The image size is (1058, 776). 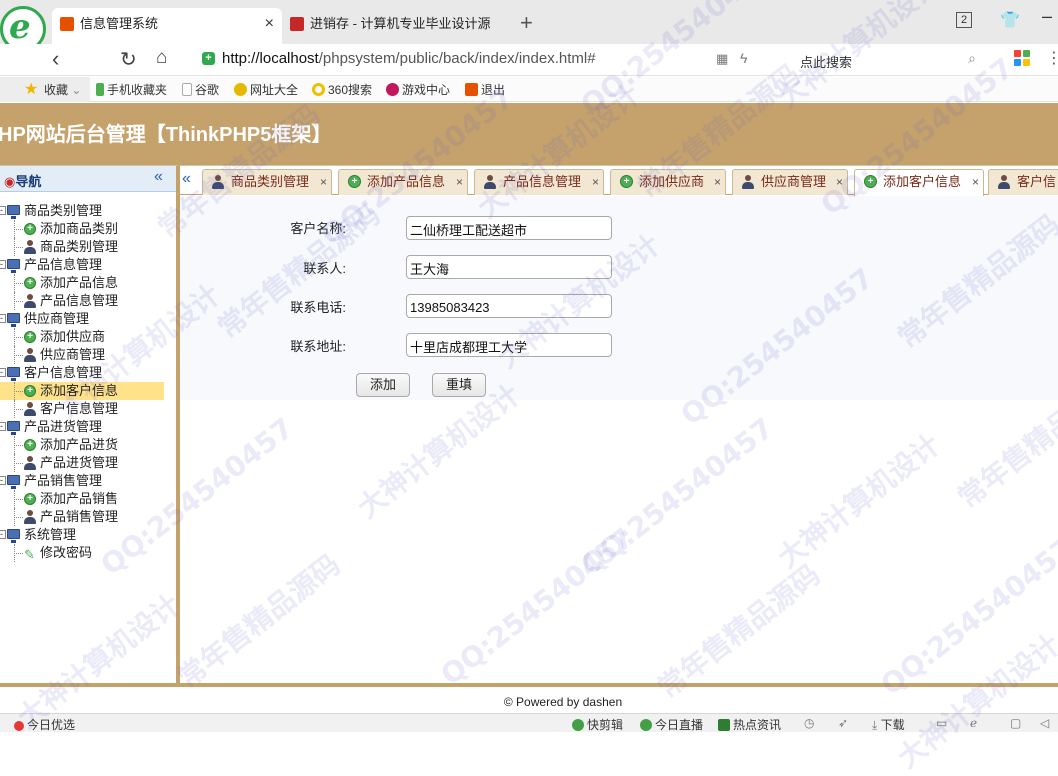 I want to click on customer-name-input, so click(x=509, y=228).